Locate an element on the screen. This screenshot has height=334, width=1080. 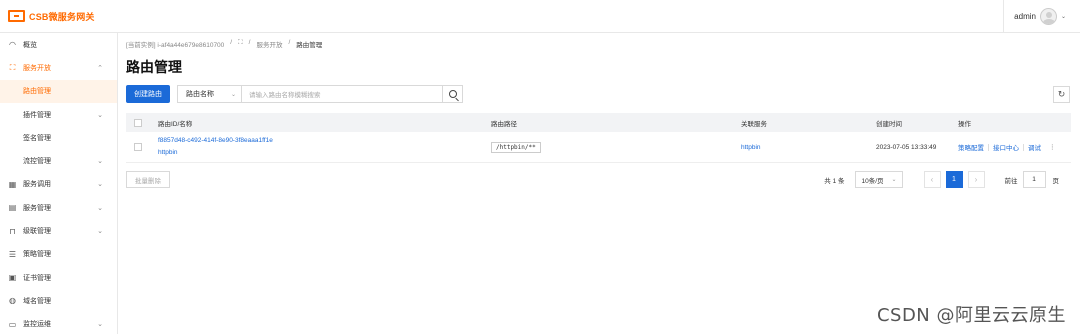
breadcrumb-service-publish: 服务开放 is located at coordinates (269, 44).